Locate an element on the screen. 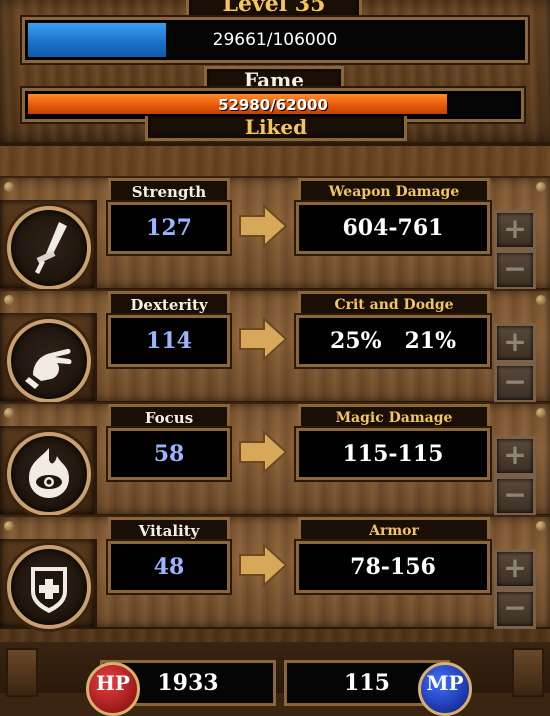 The width and height of the screenshot is (550, 716). stat-label: Vitality is located at coordinates (169, 529).